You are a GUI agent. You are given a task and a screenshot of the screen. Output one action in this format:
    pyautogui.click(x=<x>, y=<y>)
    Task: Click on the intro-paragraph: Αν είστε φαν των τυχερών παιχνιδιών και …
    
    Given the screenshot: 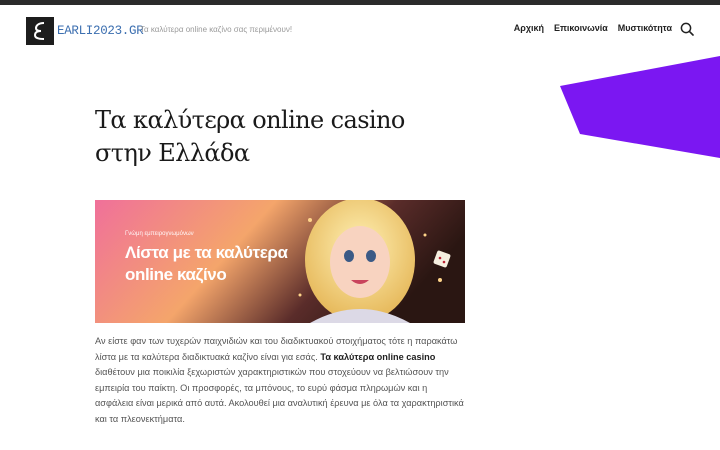 What is the action you would take?
    pyautogui.click(x=280, y=381)
    